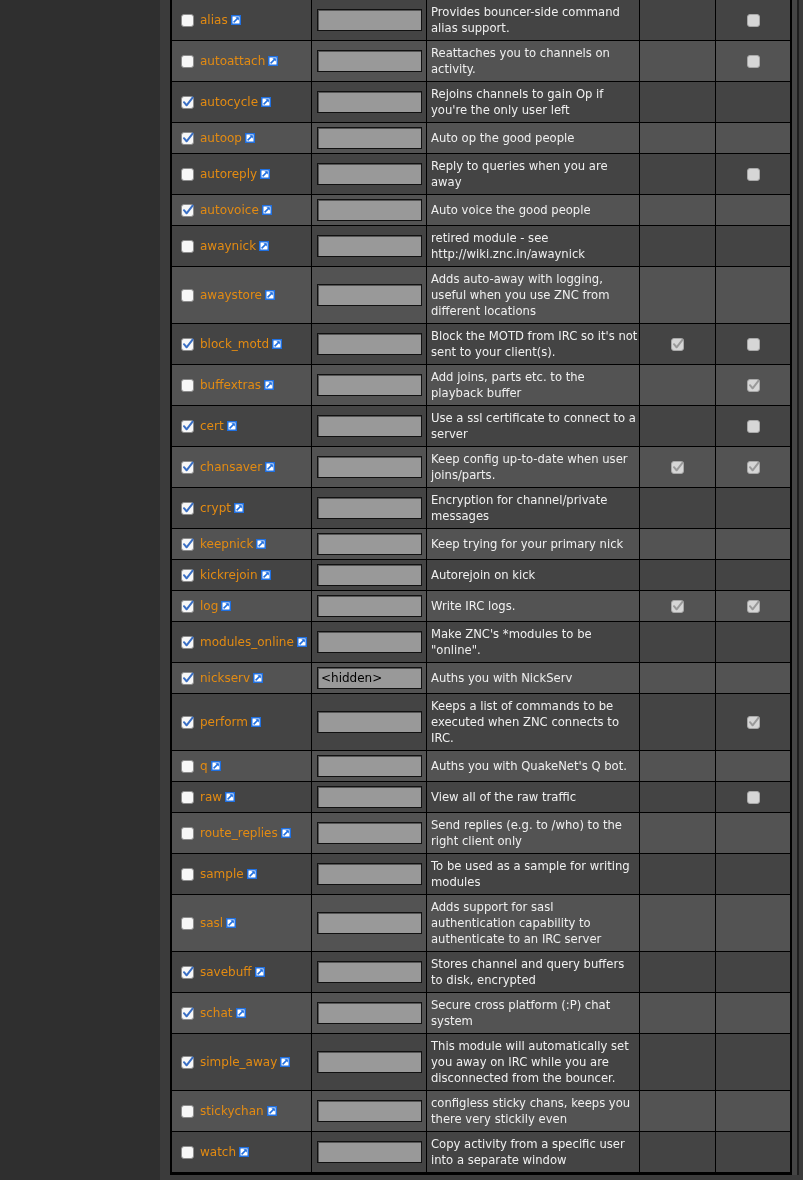  I want to click on module-name: crypt, so click(215, 508).